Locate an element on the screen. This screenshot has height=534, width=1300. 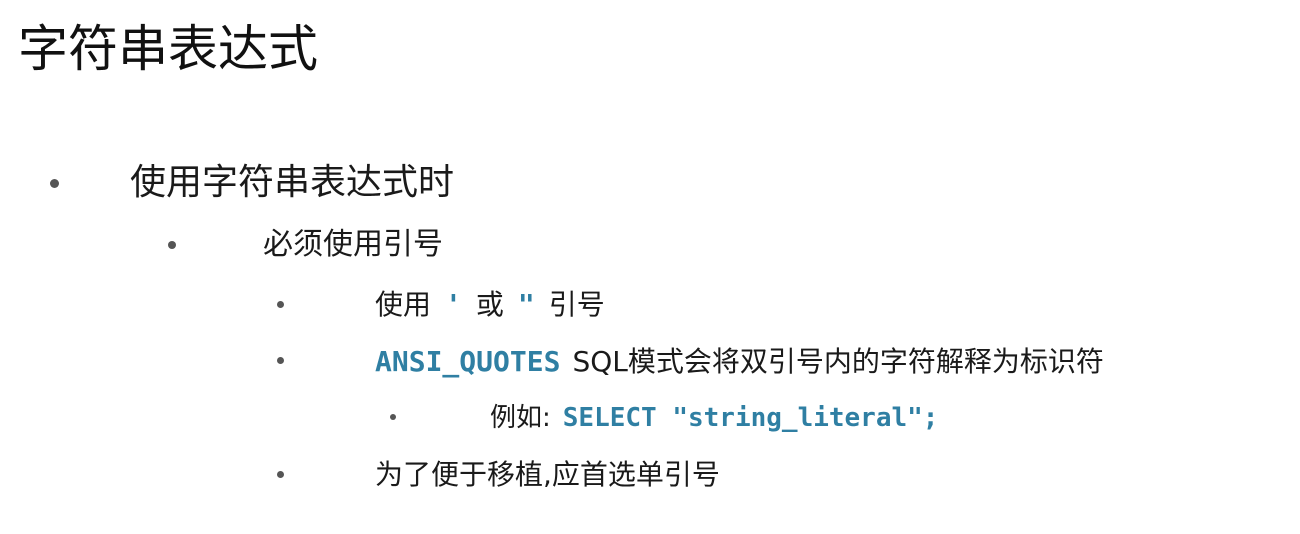
bullet-text: 例如: SELECT "string_literal"; is located at coordinates (714, 418).